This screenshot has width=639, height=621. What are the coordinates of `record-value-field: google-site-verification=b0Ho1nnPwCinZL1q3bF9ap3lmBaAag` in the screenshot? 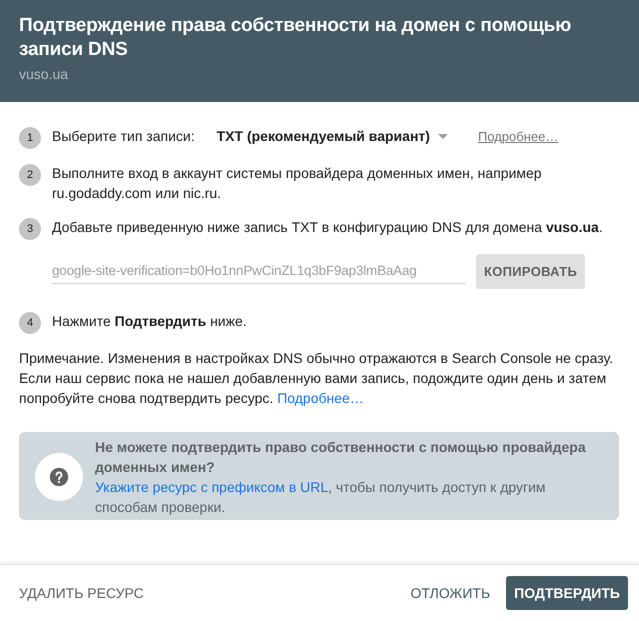 It's located at (259, 271).